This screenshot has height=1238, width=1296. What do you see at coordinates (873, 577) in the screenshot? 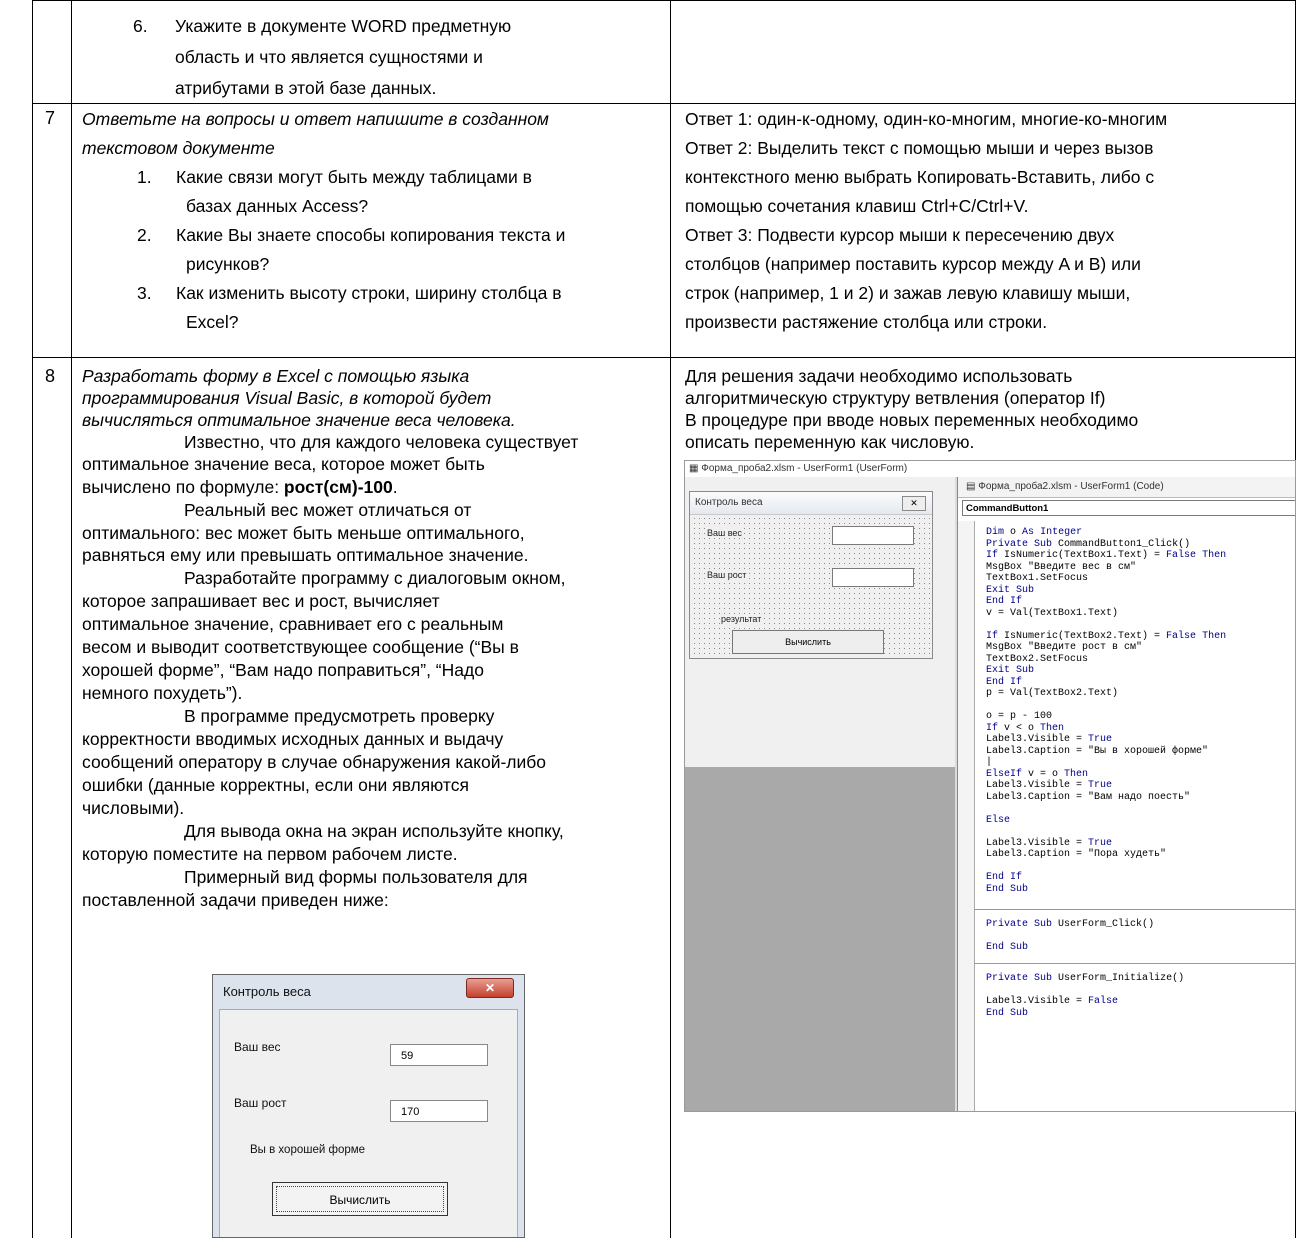
I see `textbox-height` at bounding box center [873, 577].